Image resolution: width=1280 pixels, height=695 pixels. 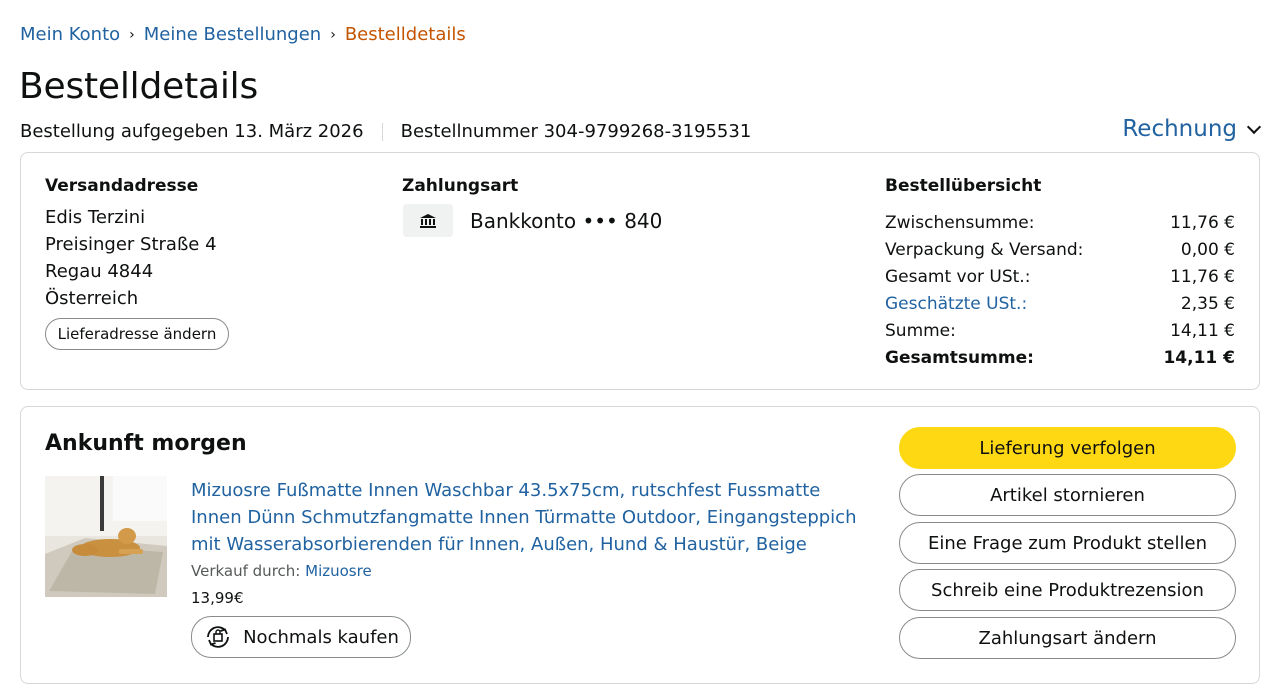 I want to click on payment-title: Zahlungsart, so click(x=460, y=186).